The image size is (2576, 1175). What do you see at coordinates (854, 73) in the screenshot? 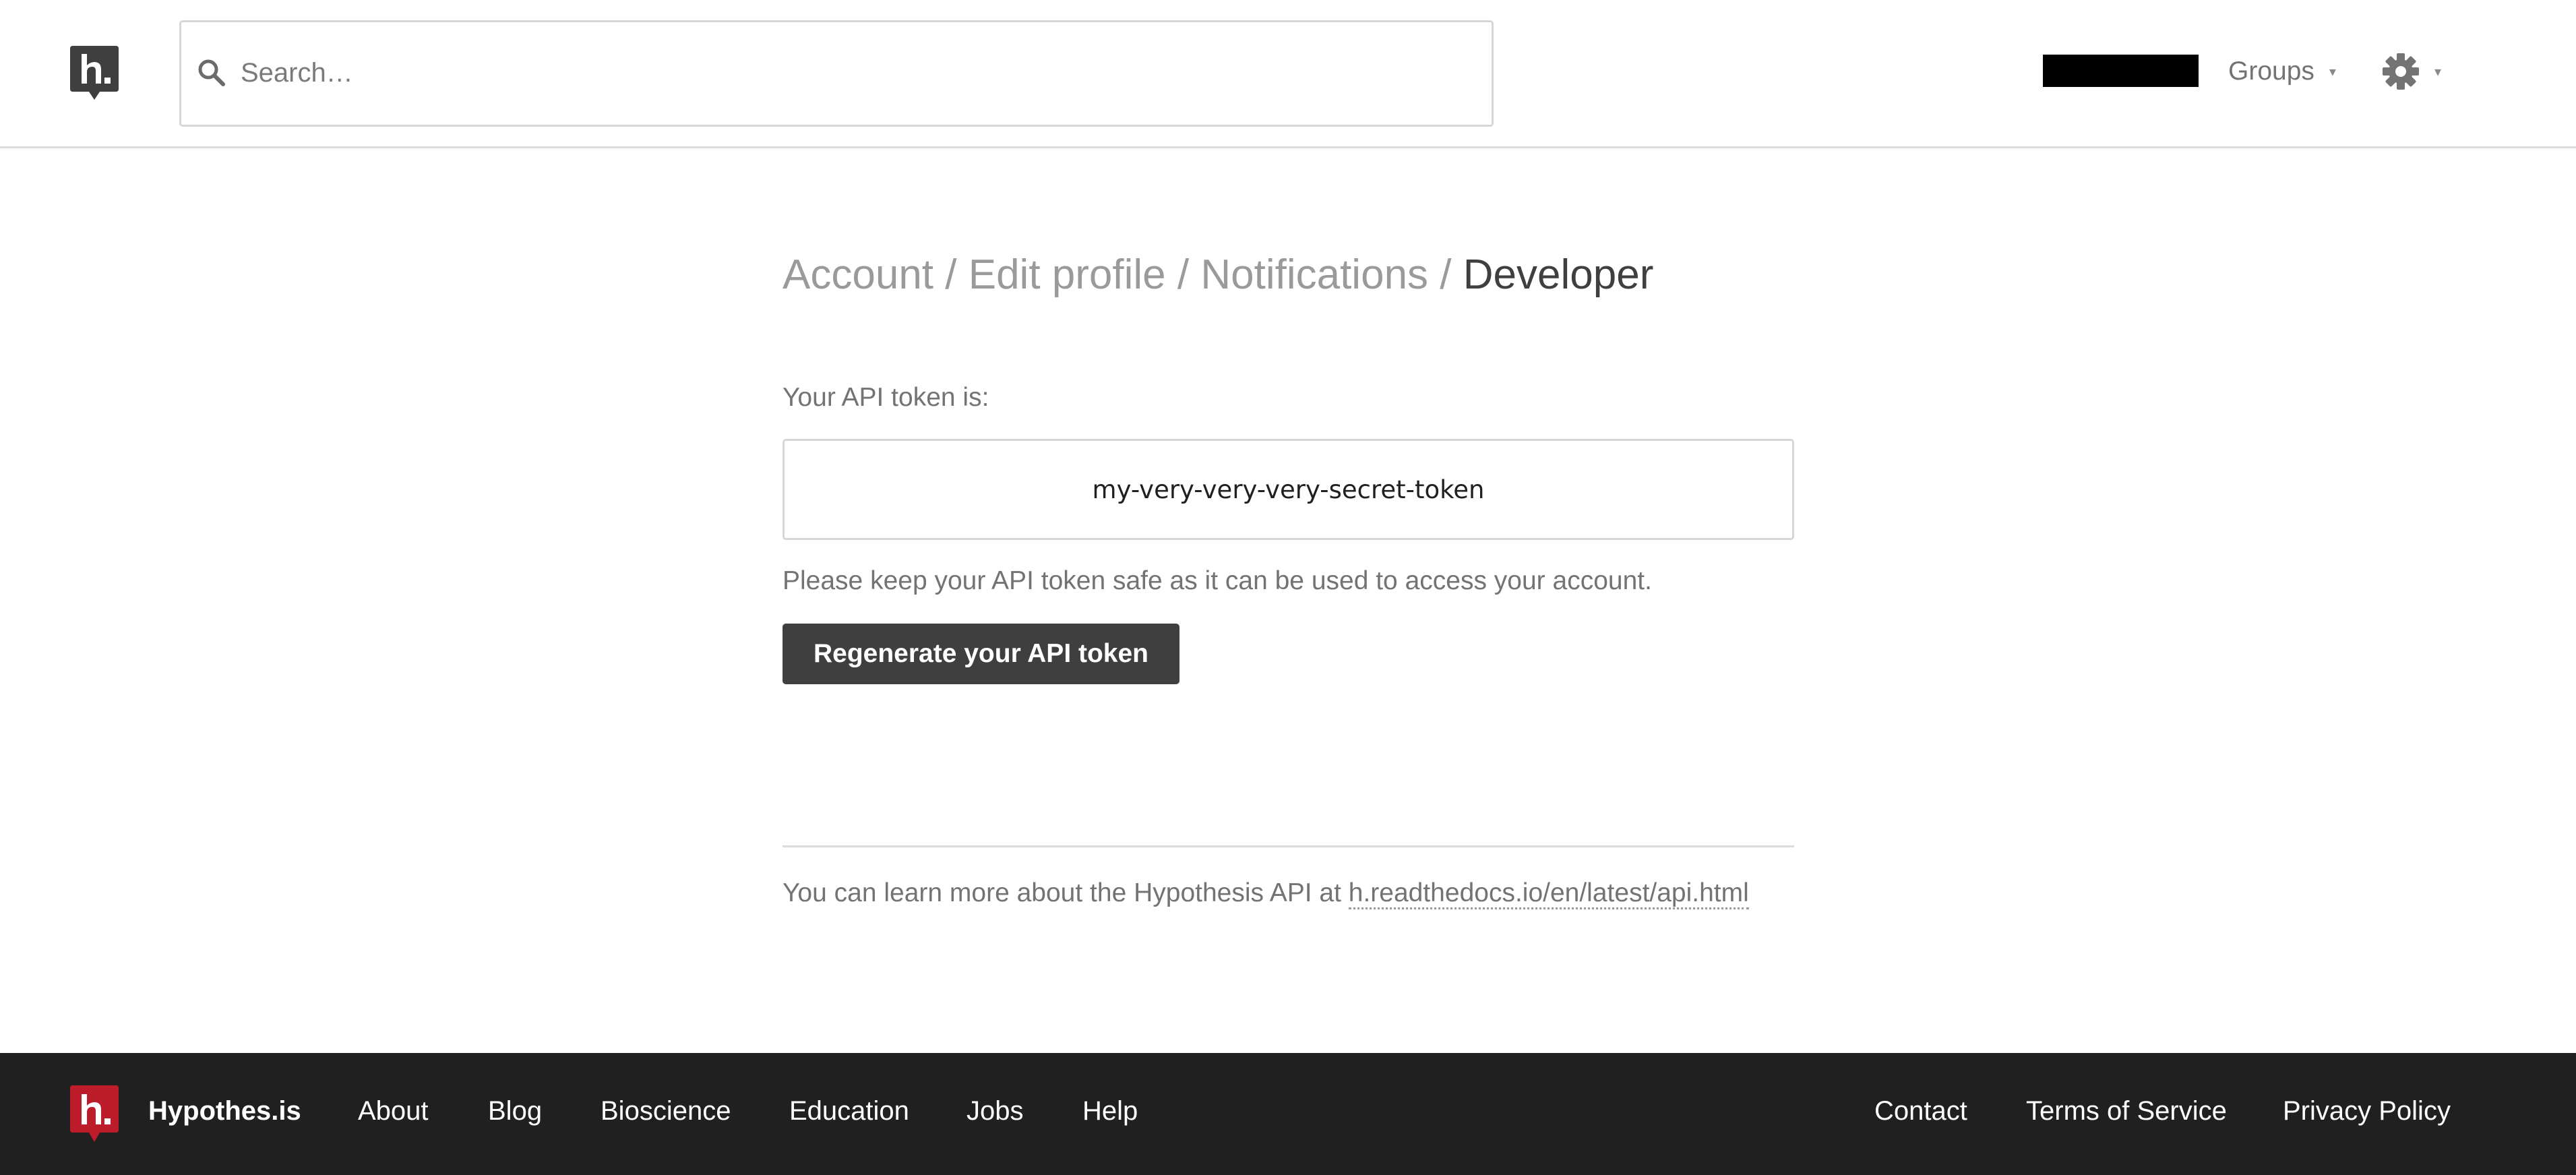
I see `search-input` at bounding box center [854, 73].